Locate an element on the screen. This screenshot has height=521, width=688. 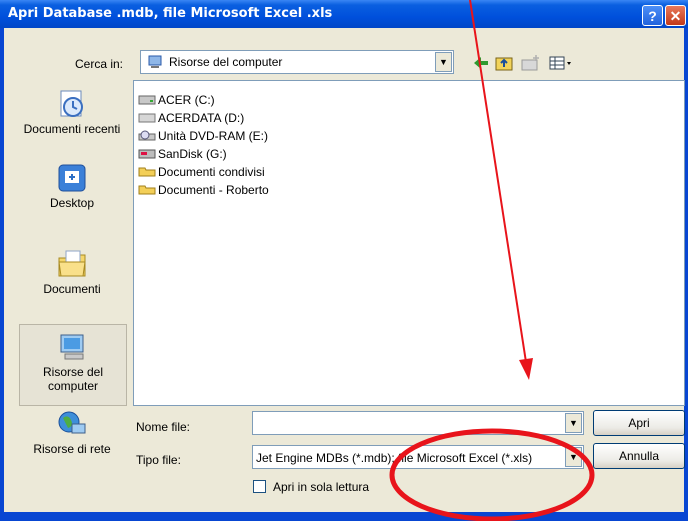
close-button: ✕ is located at coordinates (675, 15).